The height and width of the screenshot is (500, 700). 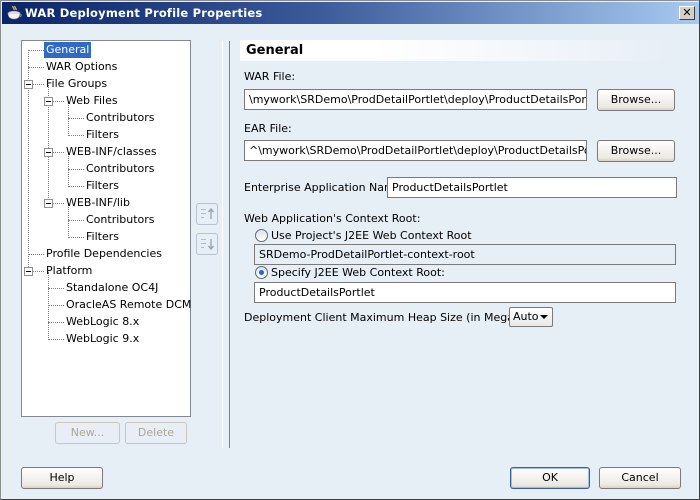 I want to click on coffee-cup-icon, so click(x=14, y=13).